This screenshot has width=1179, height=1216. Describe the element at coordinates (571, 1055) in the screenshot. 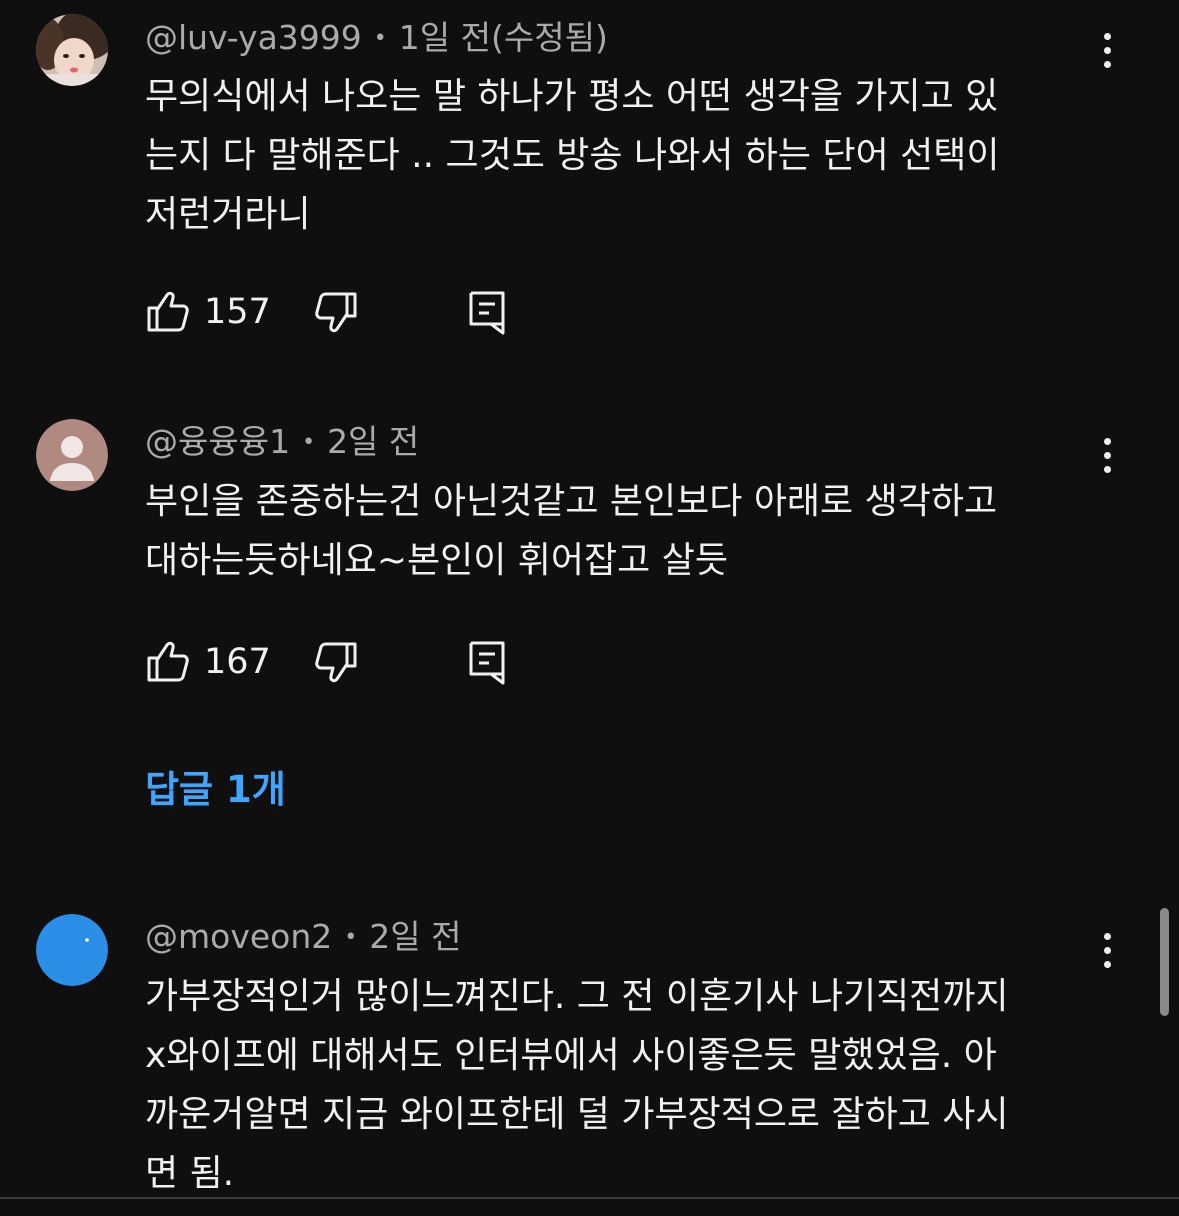

I see `comment-line: x와이프에 대해서도 인터뷰에서 사이좋은듯 말했었음. 아` at that location.